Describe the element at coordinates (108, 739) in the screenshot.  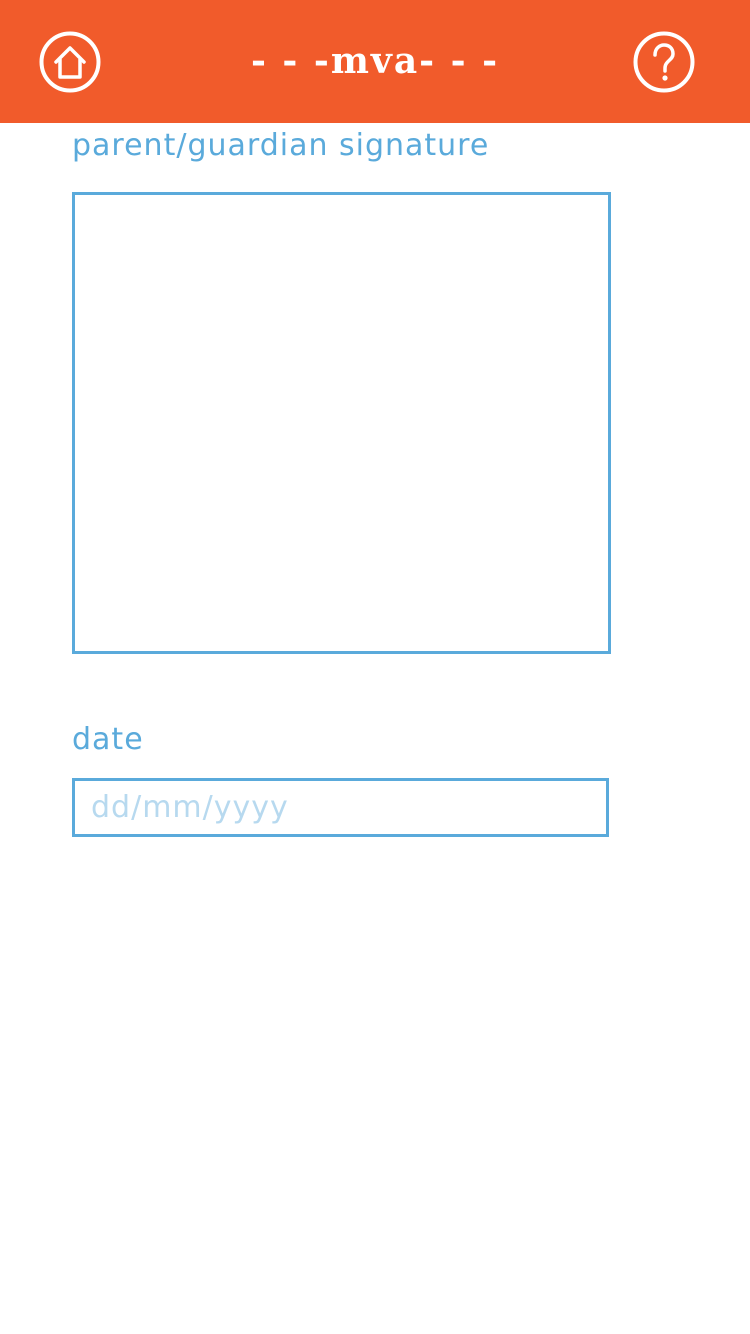
I see `date-label: date` at that location.